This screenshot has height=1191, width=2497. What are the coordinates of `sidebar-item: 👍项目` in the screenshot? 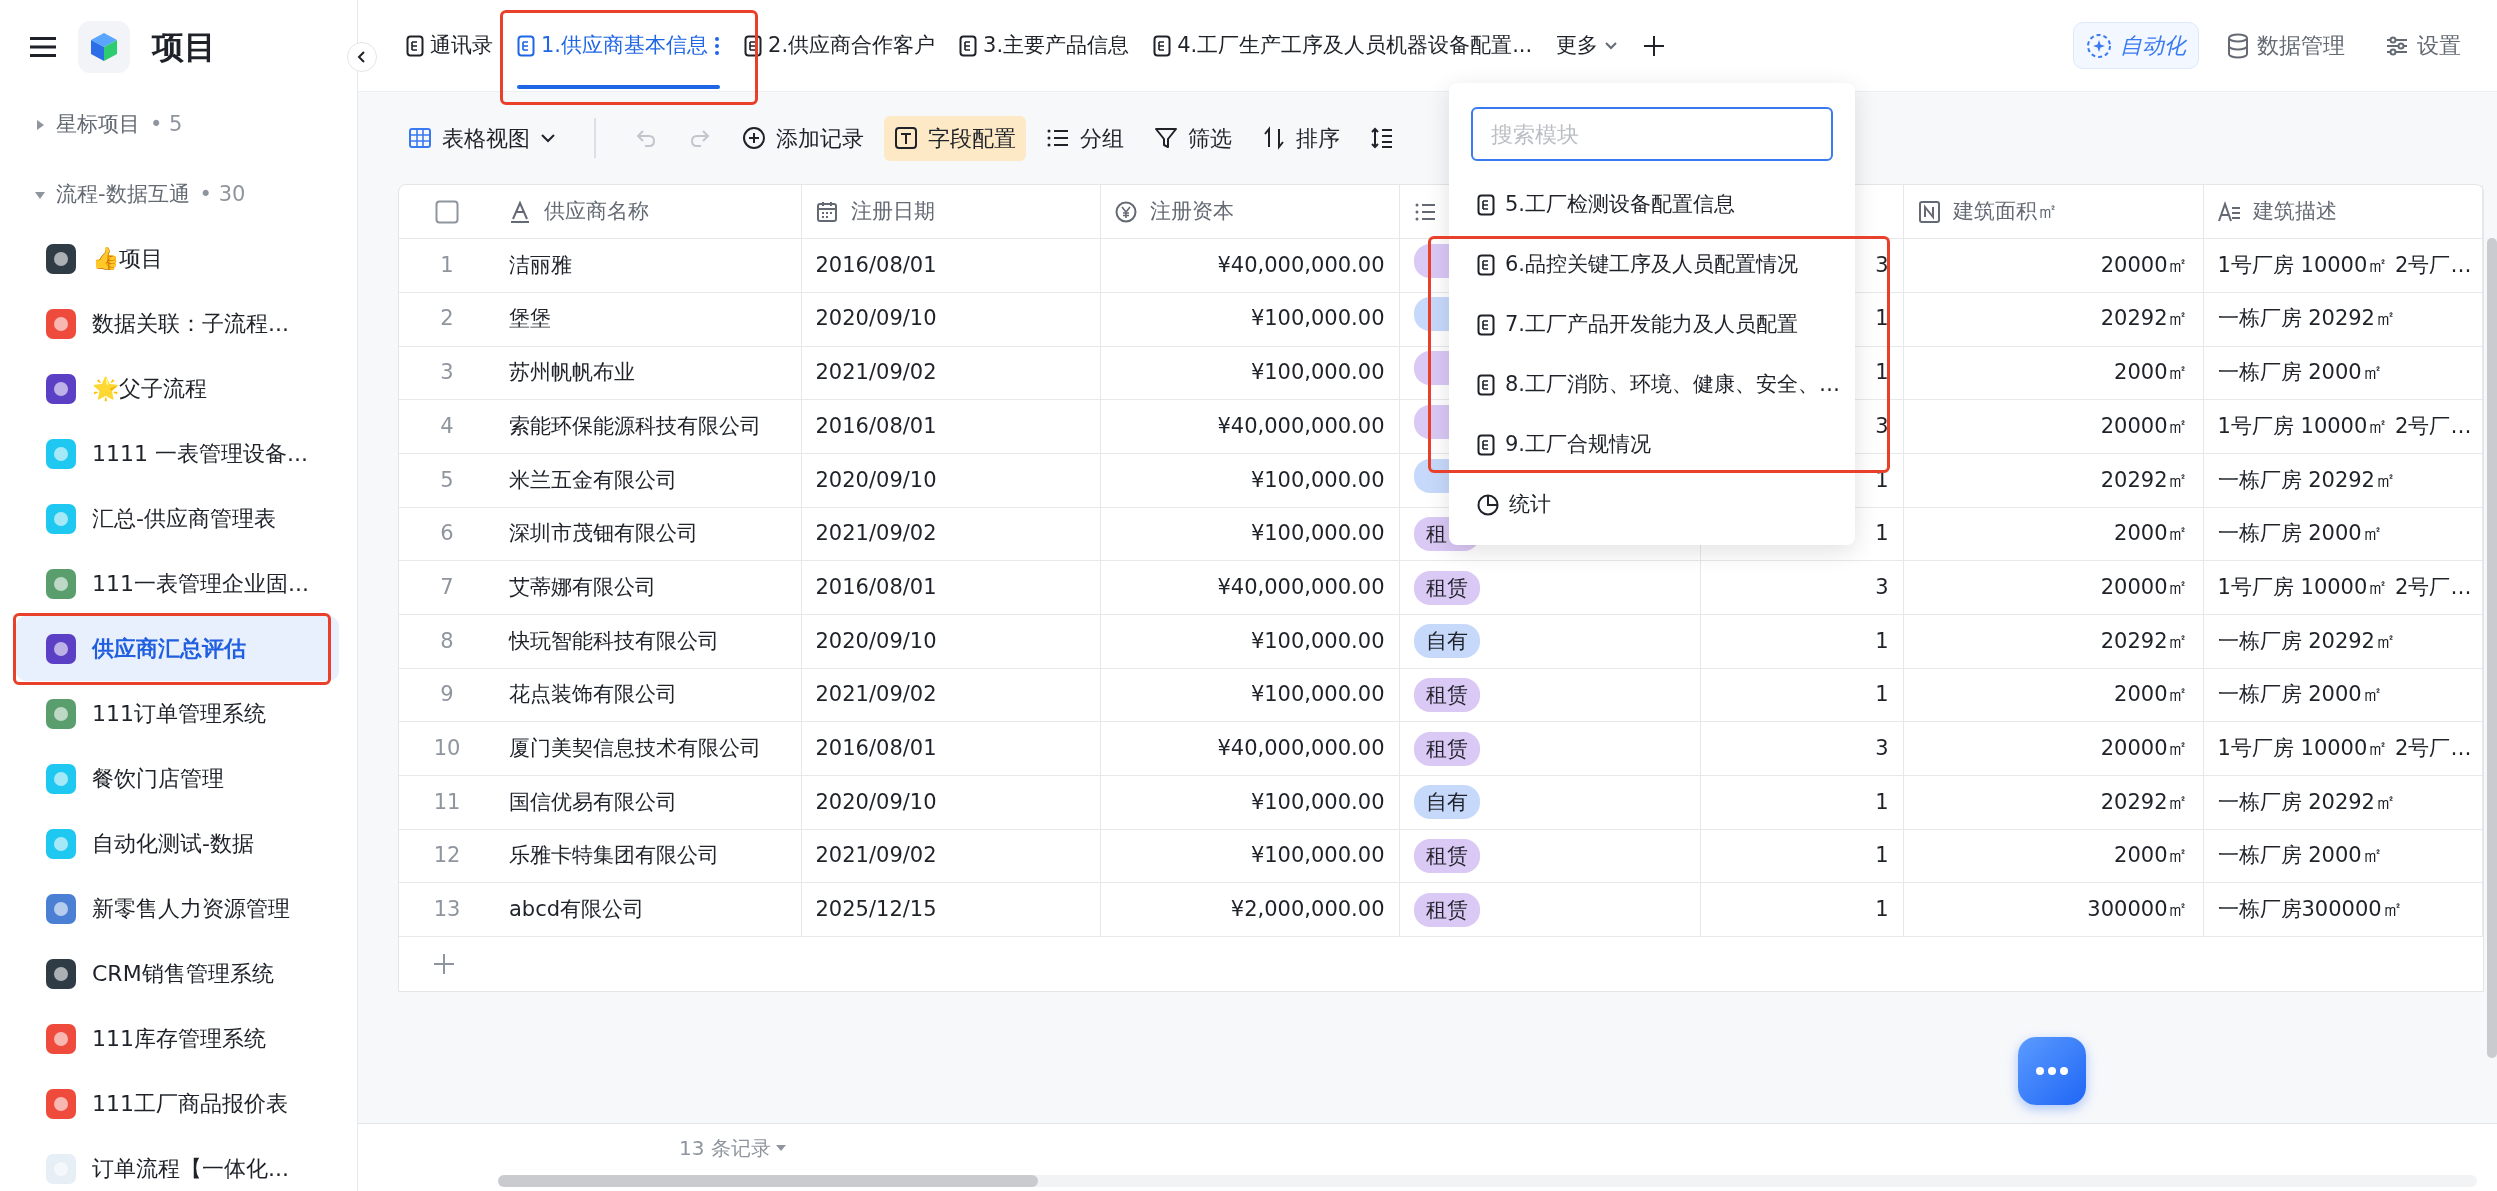 It's located at (177, 258).